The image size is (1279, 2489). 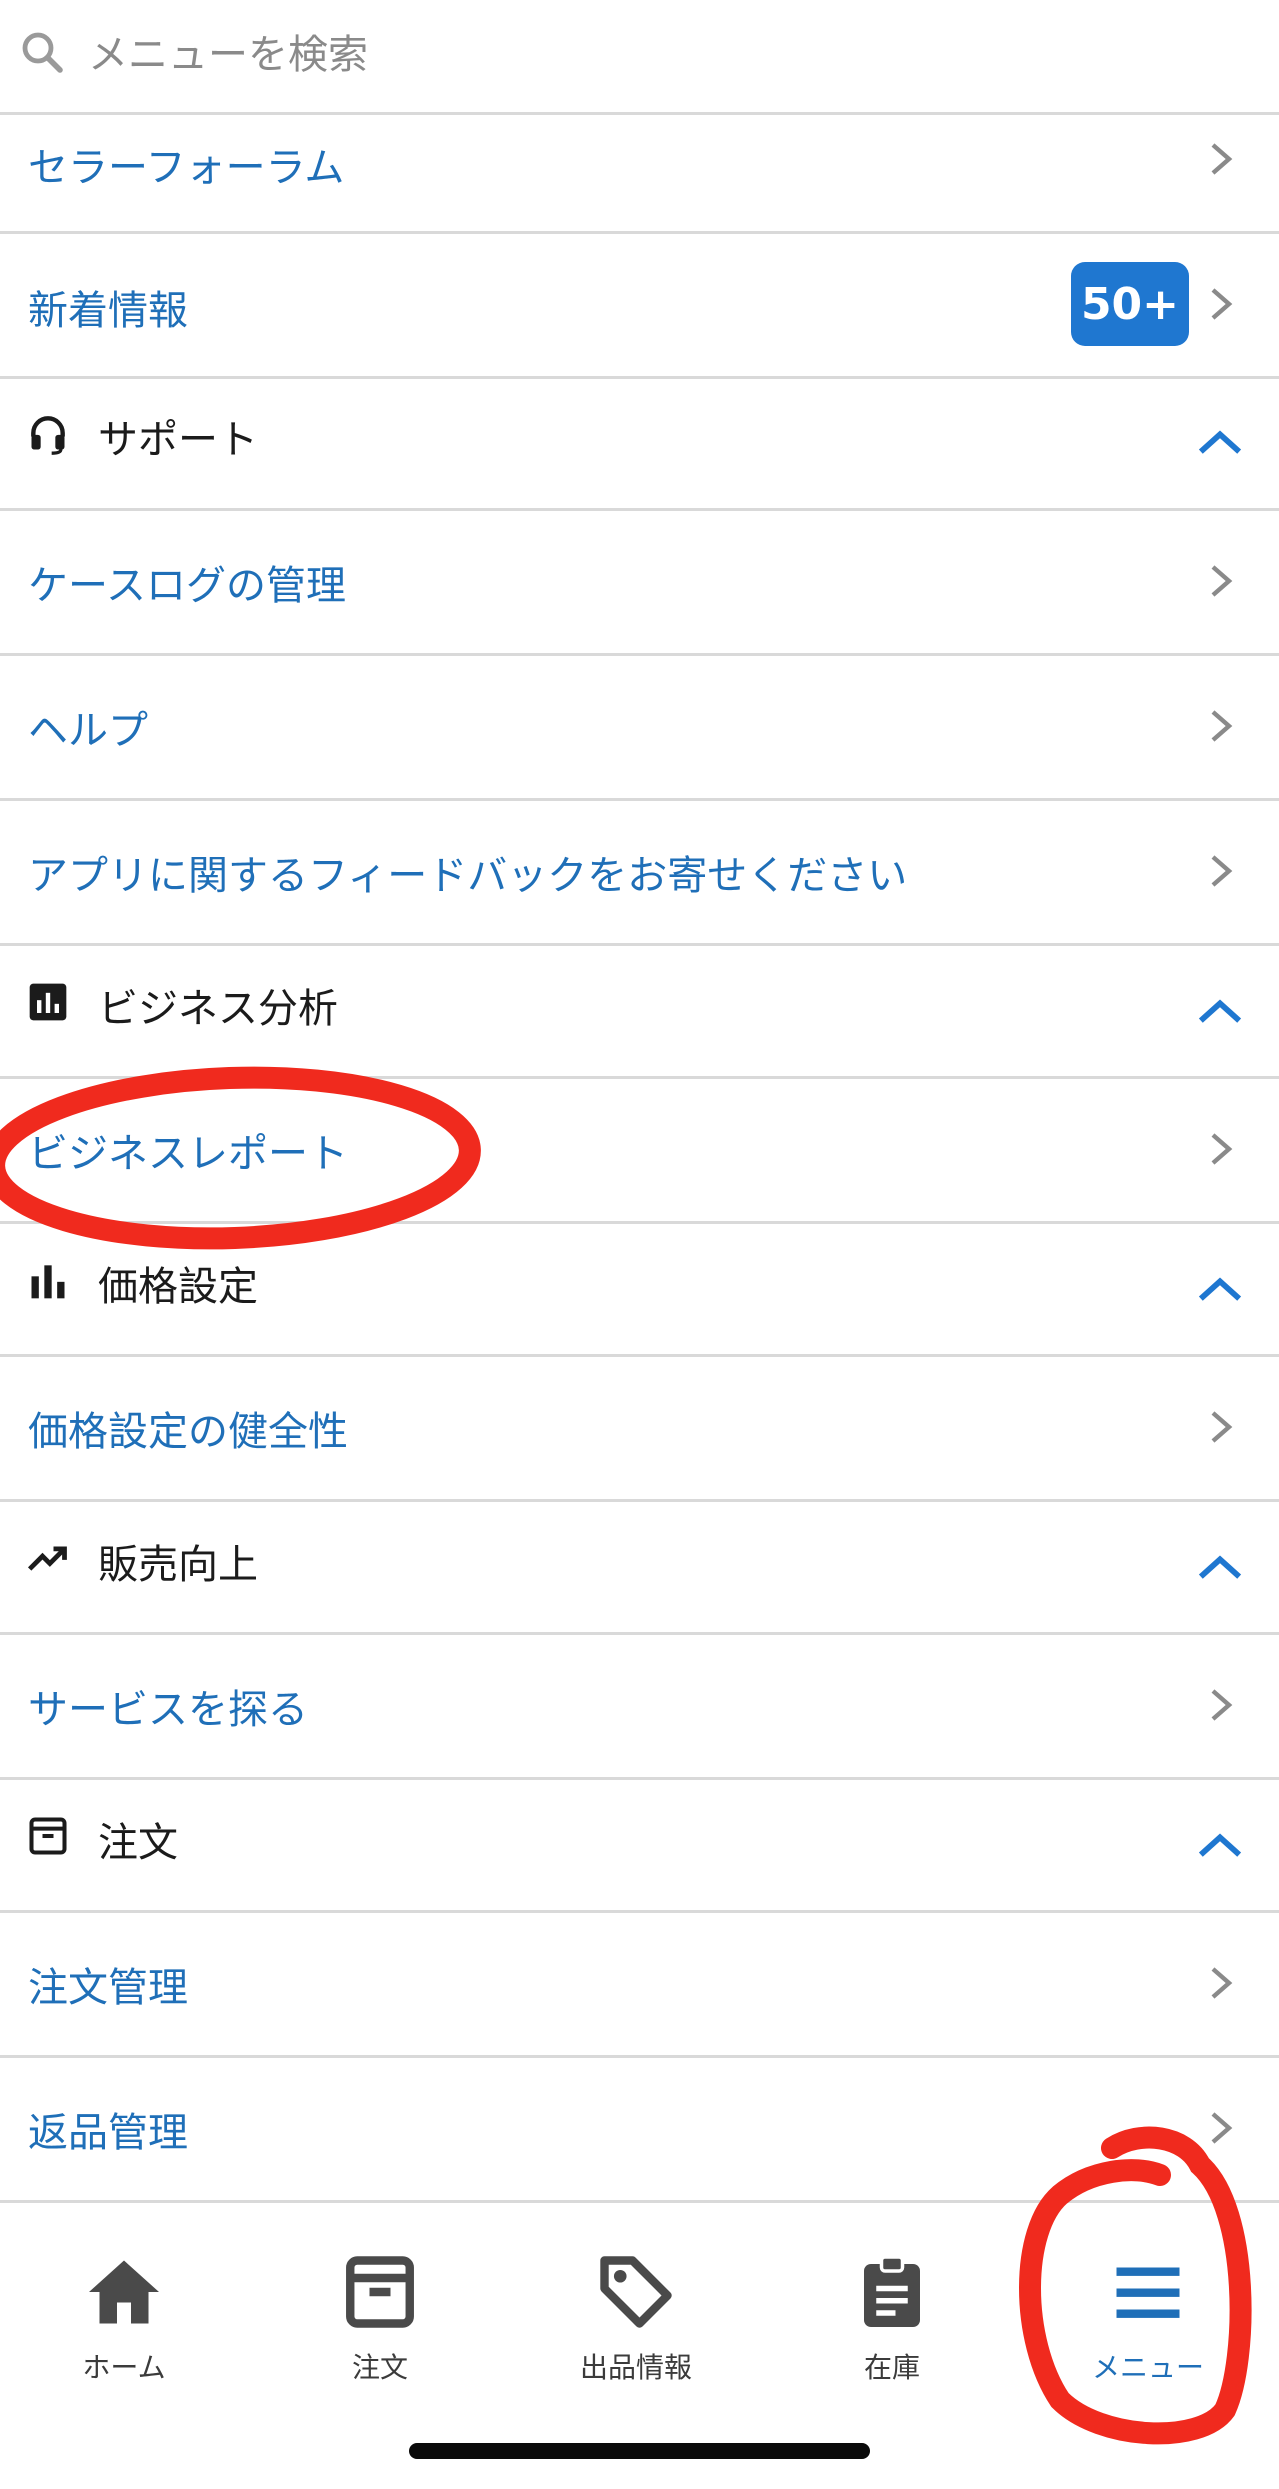 What do you see at coordinates (218, 1009) in the screenshot?
I see `section-title: ビジネス分析` at bounding box center [218, 1009].